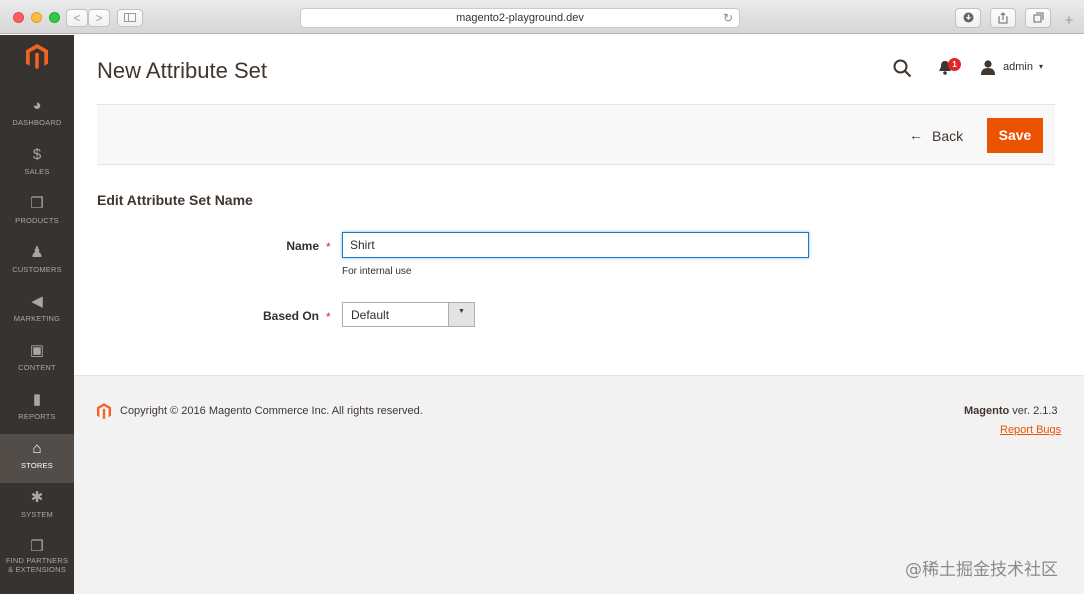 The height and width of the screenshot is (594, 1084). What do you see at coordinates (104, 411) in the screenshot?
I see `magento-footer-logo-icon` at bounding box center [104, 411].